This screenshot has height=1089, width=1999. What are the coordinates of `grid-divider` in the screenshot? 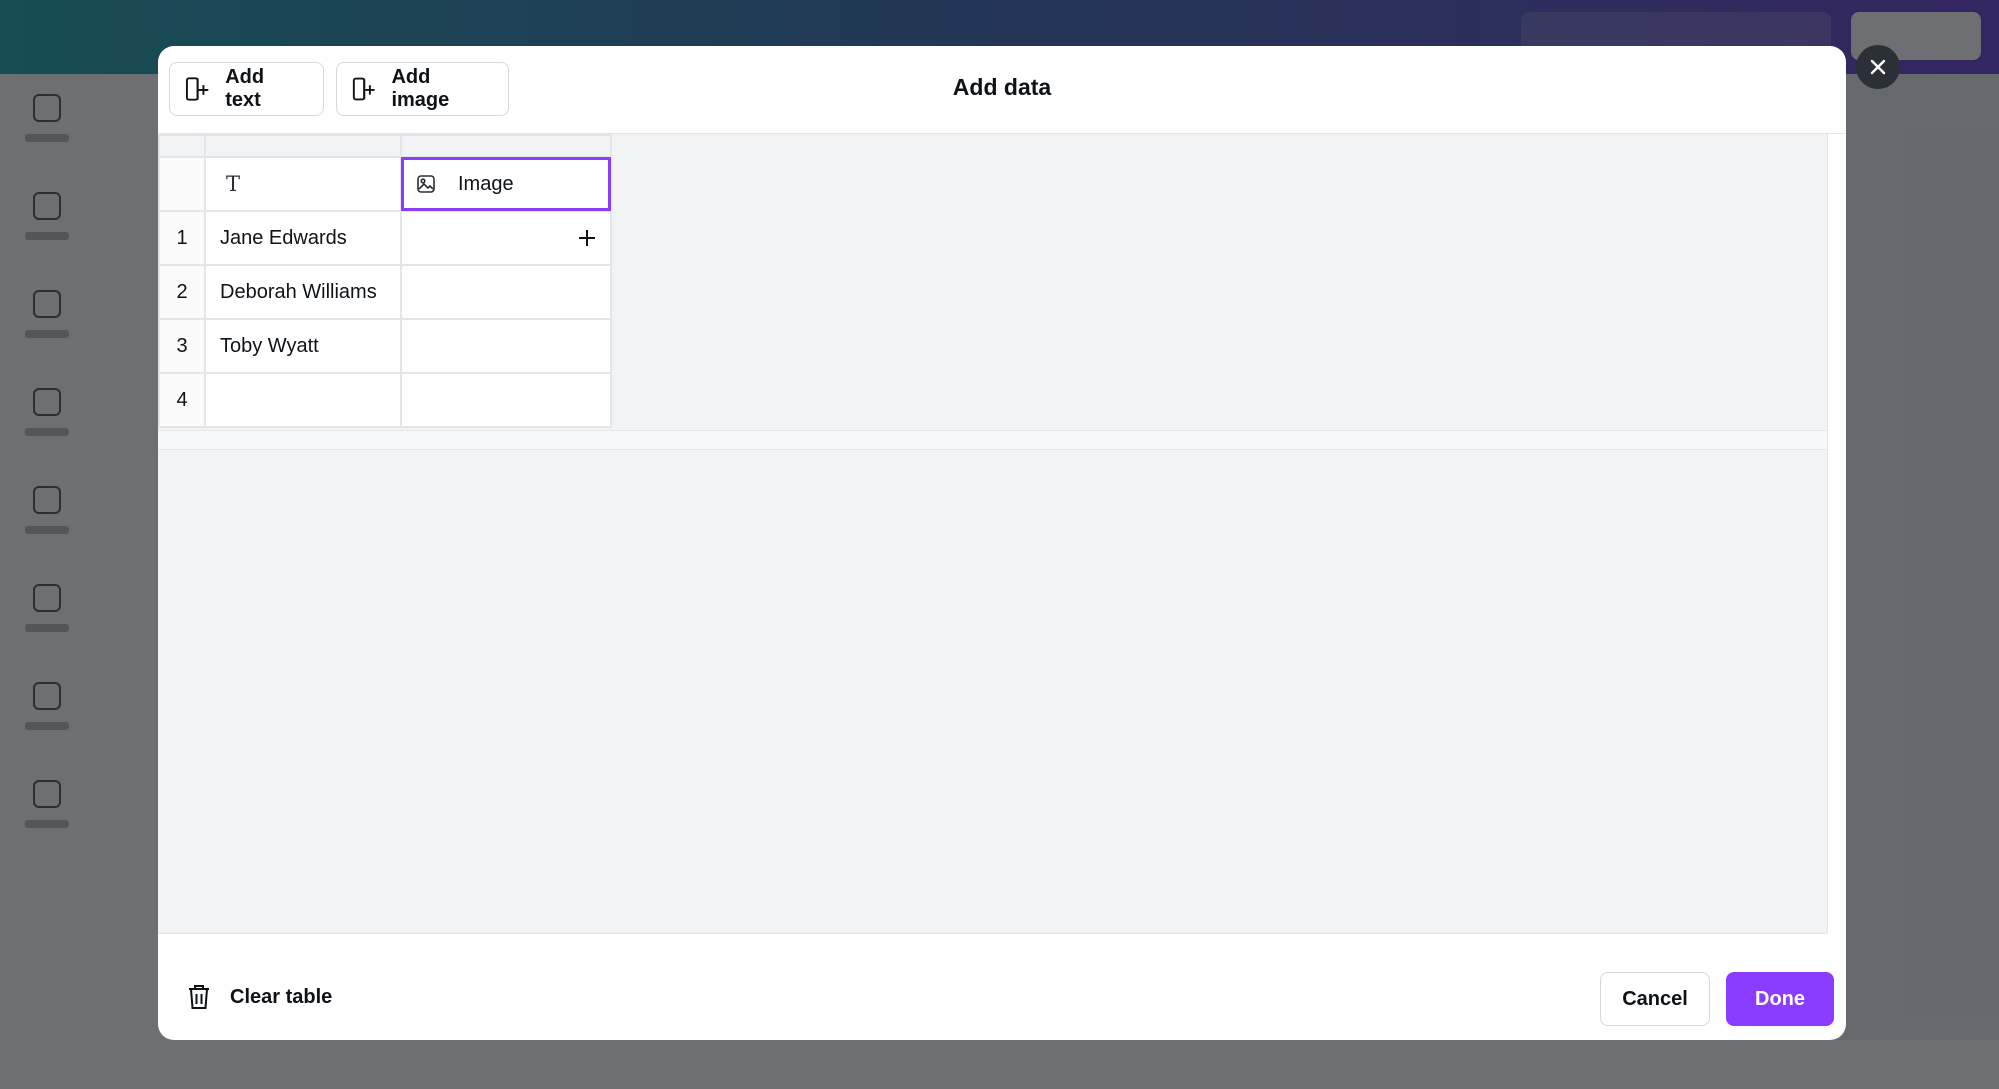 It's located at (992, 440).